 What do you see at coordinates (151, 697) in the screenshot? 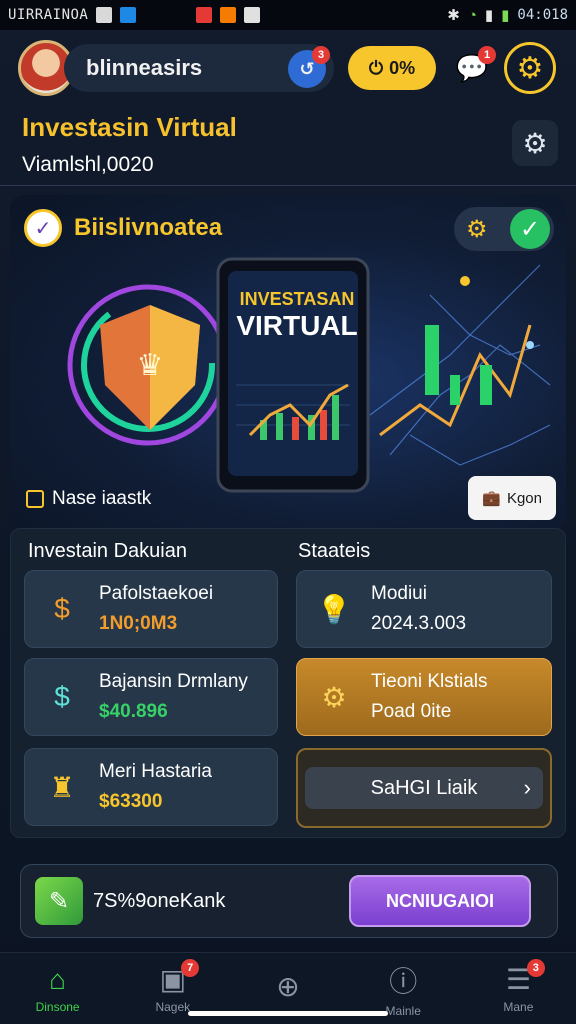
I see `card-balance: $ Bajansin Drmlany $40.896` at bounding box center [151, 697].